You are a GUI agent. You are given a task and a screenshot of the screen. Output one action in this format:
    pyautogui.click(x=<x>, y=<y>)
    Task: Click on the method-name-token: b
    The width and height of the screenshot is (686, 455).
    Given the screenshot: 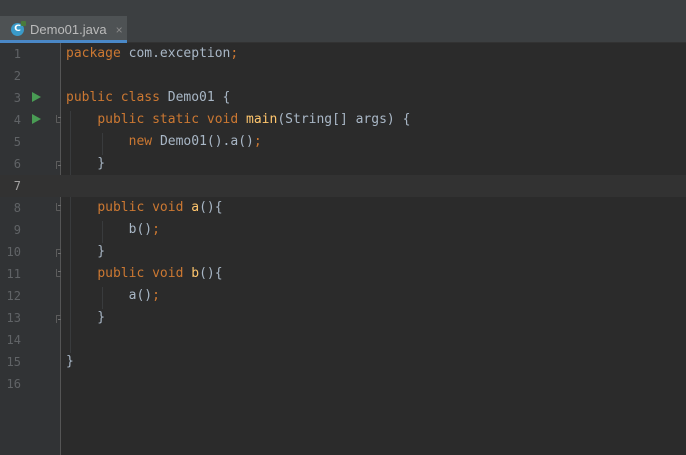 What is the action you would take?
    pyautogui.click(x=195, y=273)
    